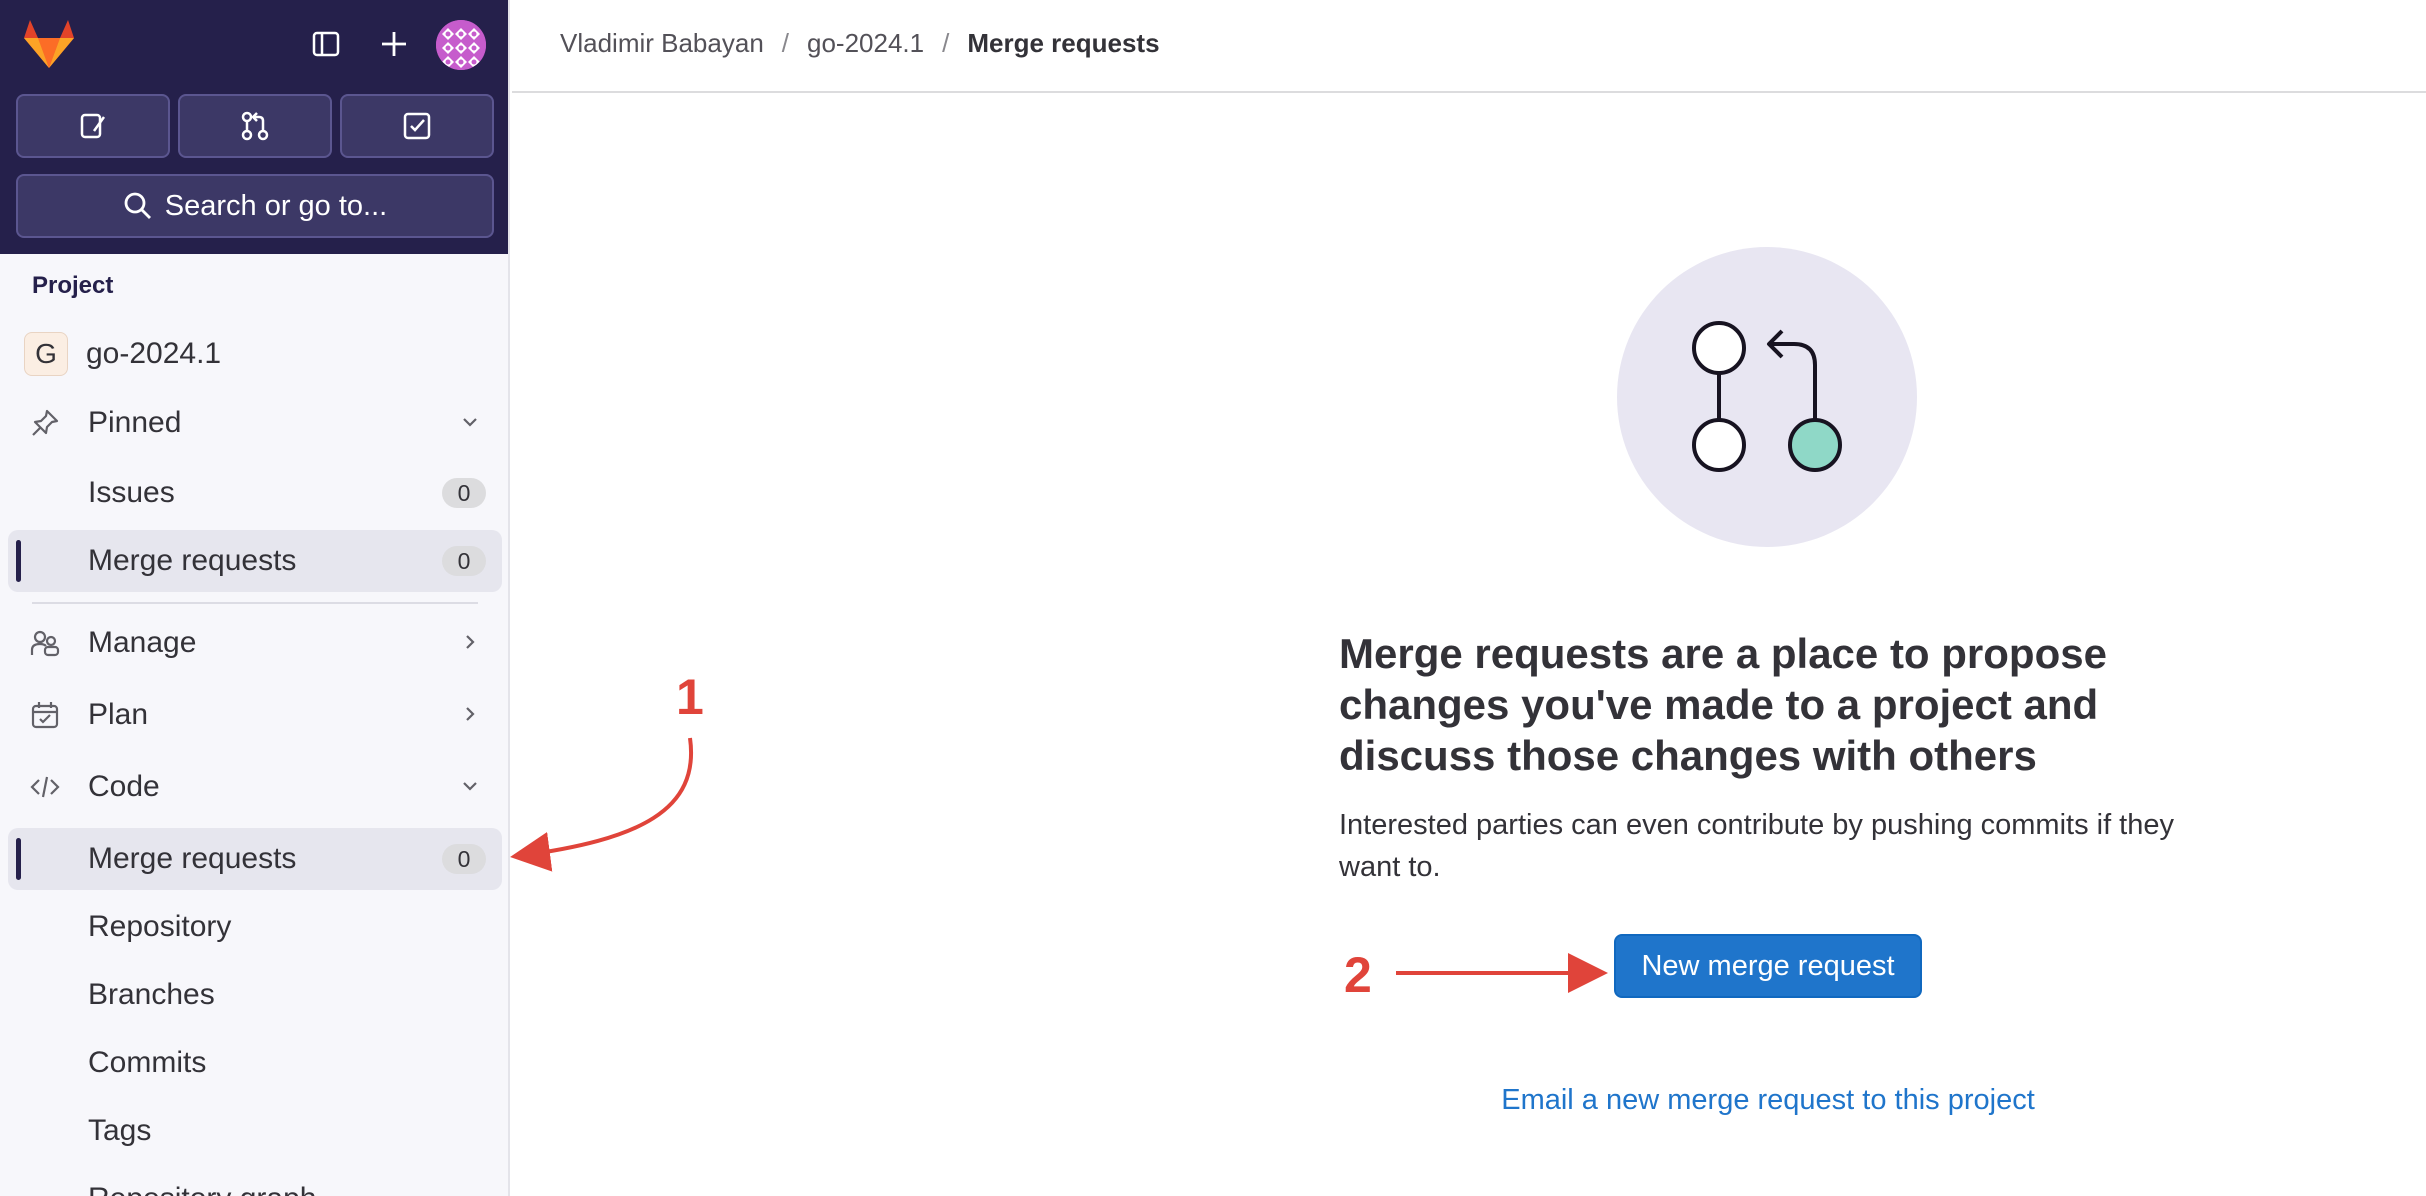 Image resolution: width=2426 pixels, height=1196 pixels. What do you see at coordinates (690, 697) in the screenshot?
I see `annotation-number-1: 1` at bounding box center [690, 697].